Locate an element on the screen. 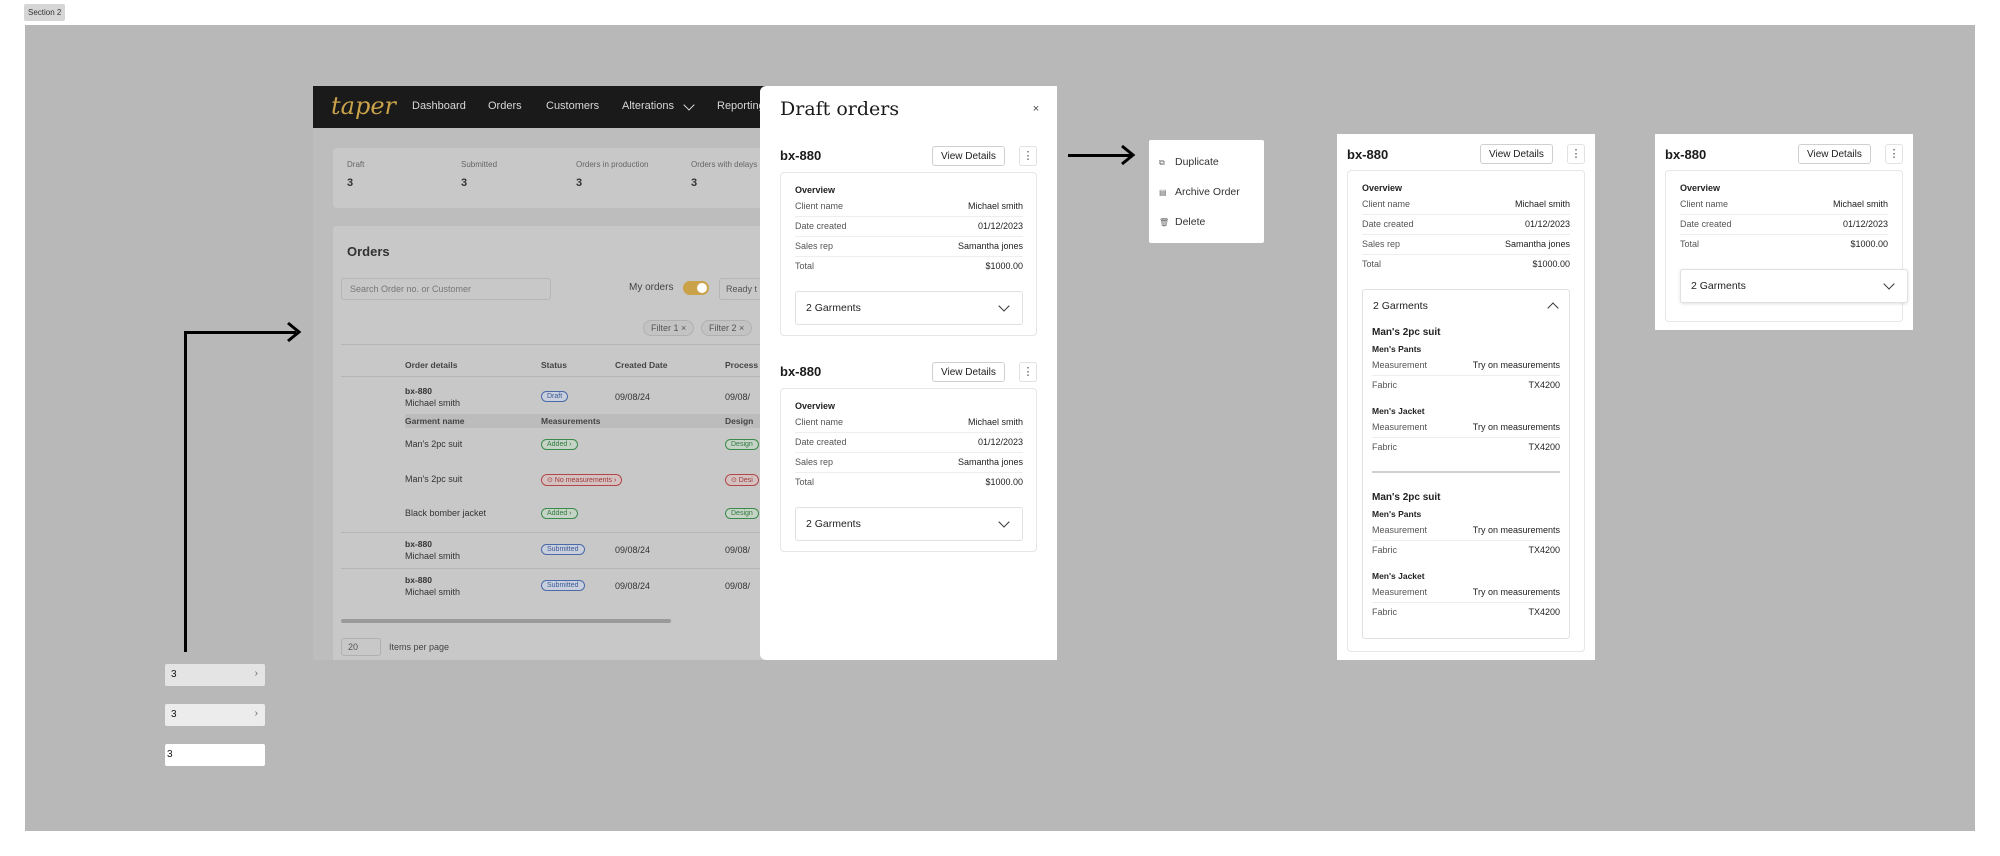 This screenshot has height=856, width=2000. measurement-badge: ⊙ No measurements › is located at coordinates (582, 480).